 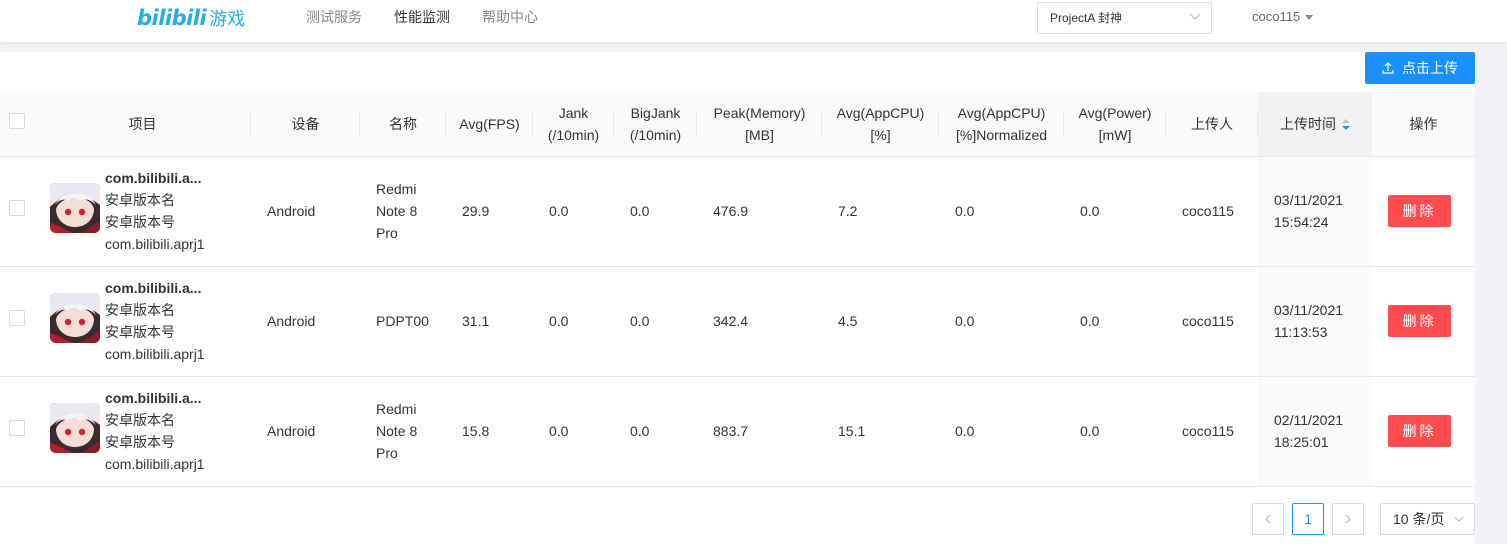 What do you see at coordinates (1086, 18) in the screenshot?
I see `project-select-value: ProjectA 封神` at bounding box center [1086, 18].